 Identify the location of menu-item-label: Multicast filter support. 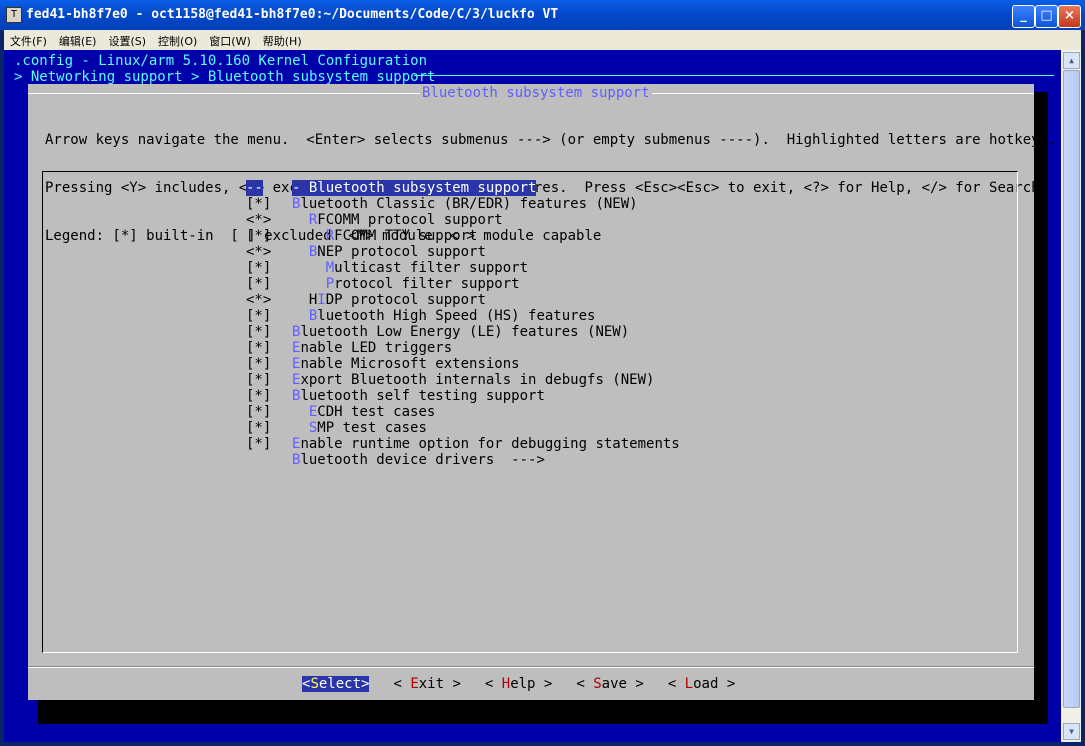
(427, 268).